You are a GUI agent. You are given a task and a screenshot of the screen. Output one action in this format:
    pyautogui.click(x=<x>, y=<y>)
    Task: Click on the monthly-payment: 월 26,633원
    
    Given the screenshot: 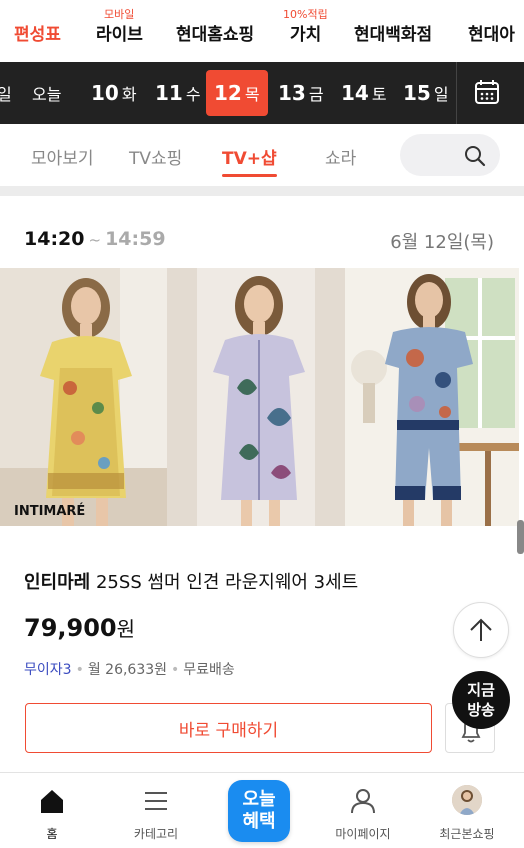 What is the action you would take?
    pyautogui.click(x=127, y=670)
    